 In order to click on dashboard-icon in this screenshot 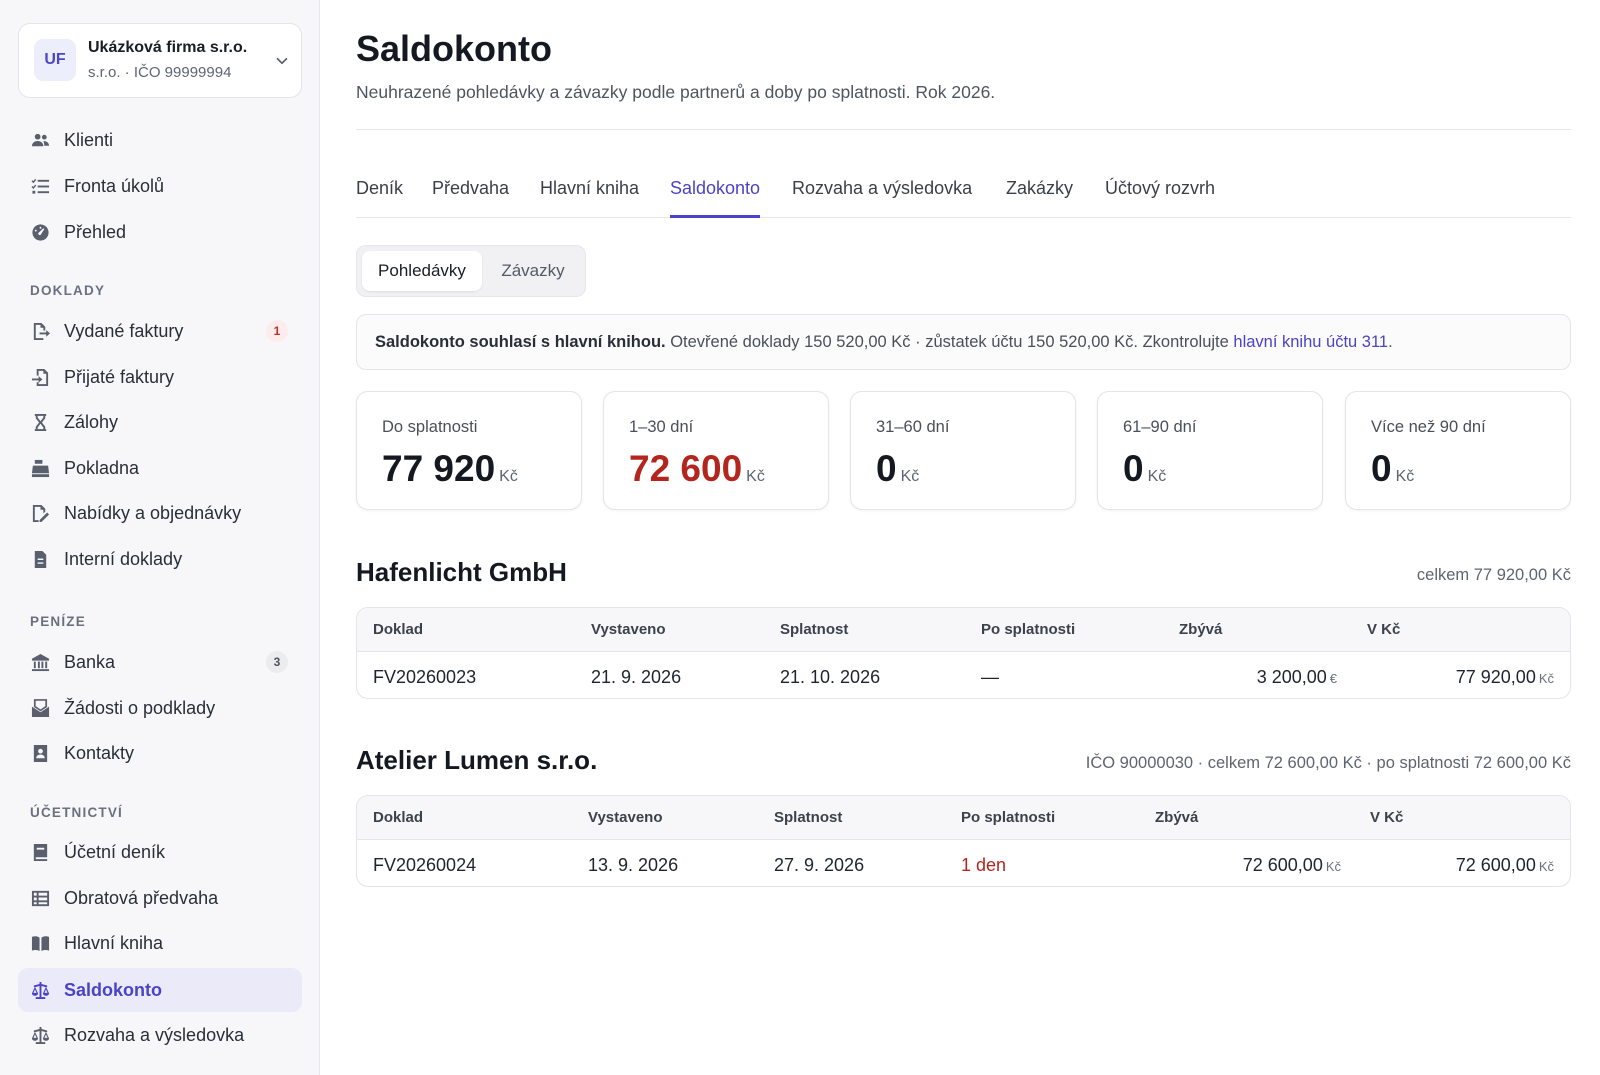, I will do `click(40, 232)`.